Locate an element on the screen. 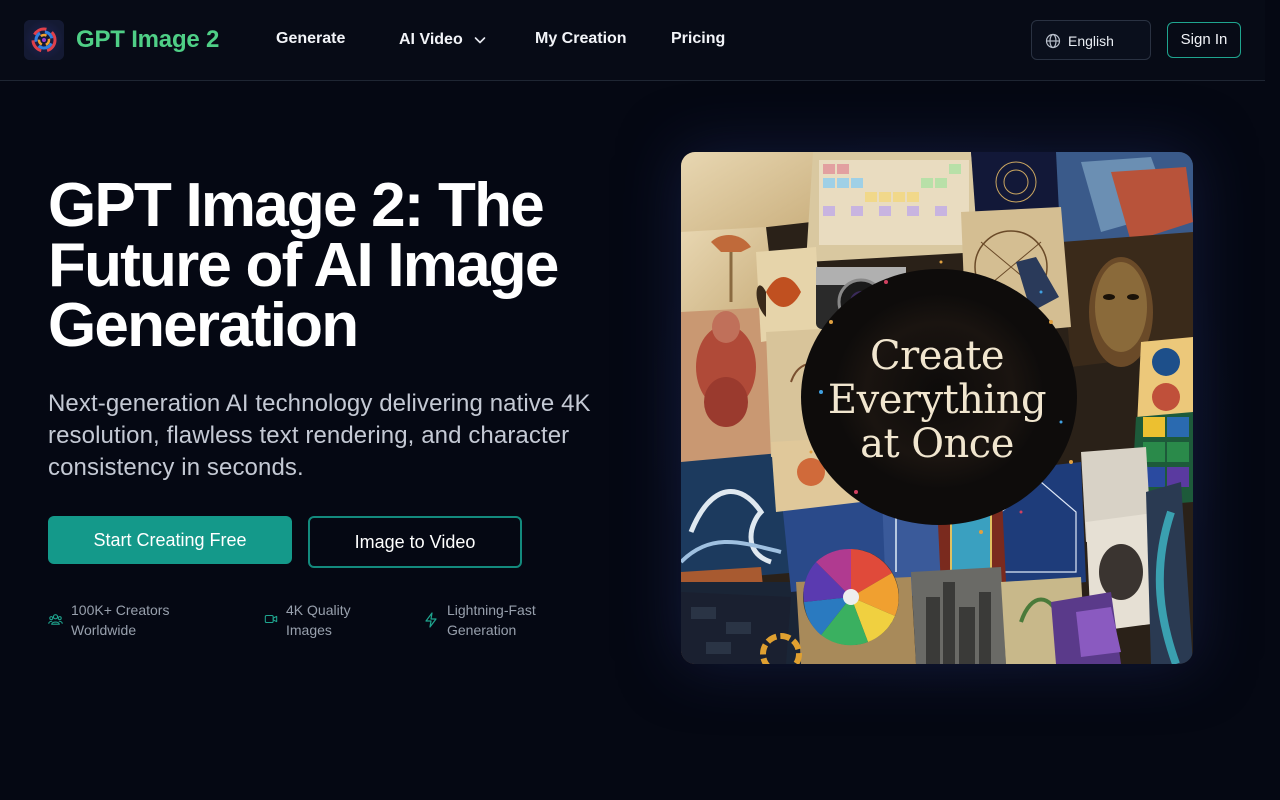 Image resolution: width=1280 pixels, height=800 pixels. nav-pricing: Pricing is located at coordinates (698, 39).